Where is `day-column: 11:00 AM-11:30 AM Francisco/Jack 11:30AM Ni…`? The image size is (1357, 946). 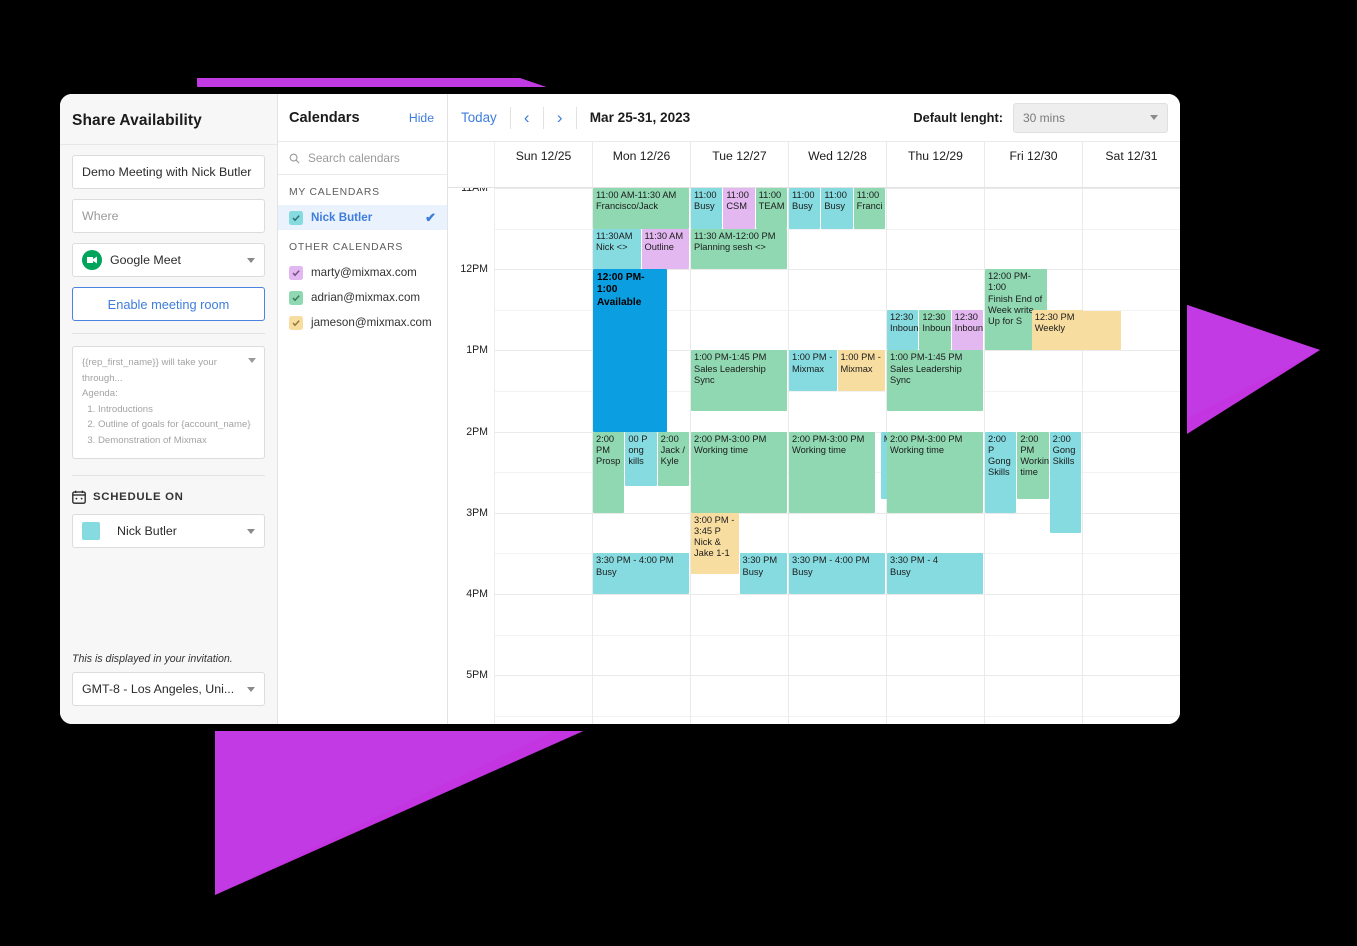 day-column: 11:00 AM-11:30 AM Francisco/Jack 11:30AM Ni… is located at coordinates (642, 456).